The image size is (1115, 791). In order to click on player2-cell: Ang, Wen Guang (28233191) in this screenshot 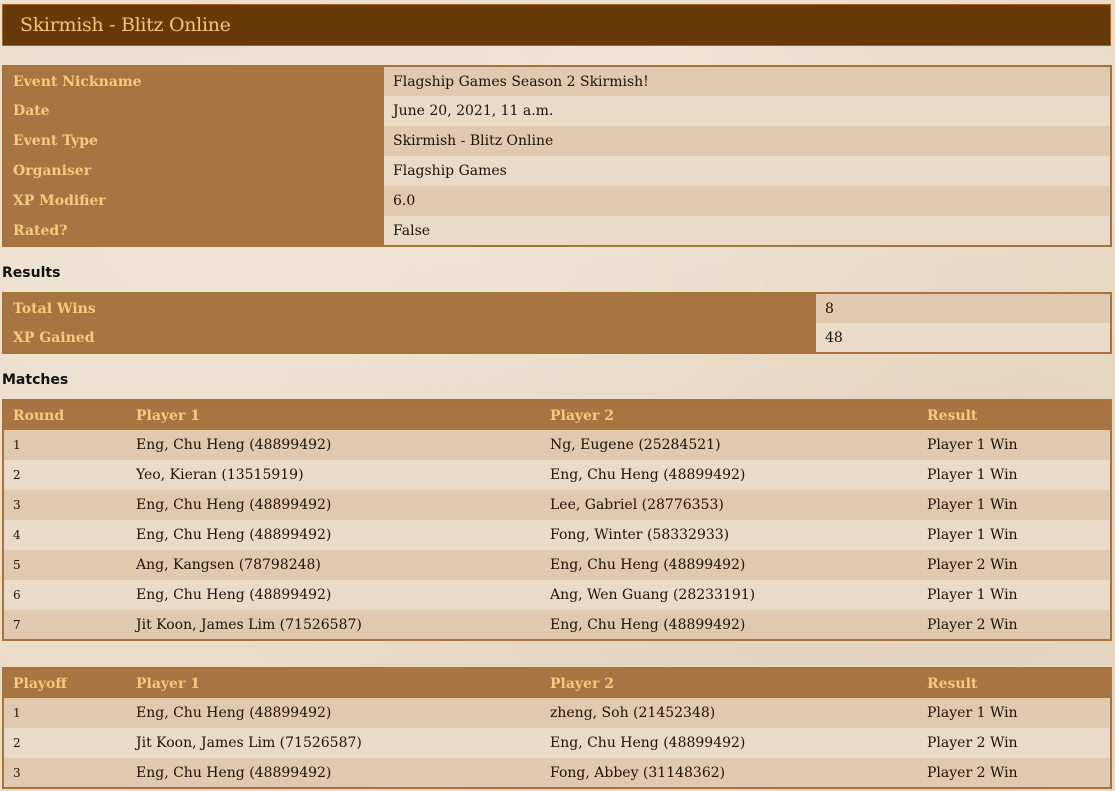, I will do `click(729, 595)`.